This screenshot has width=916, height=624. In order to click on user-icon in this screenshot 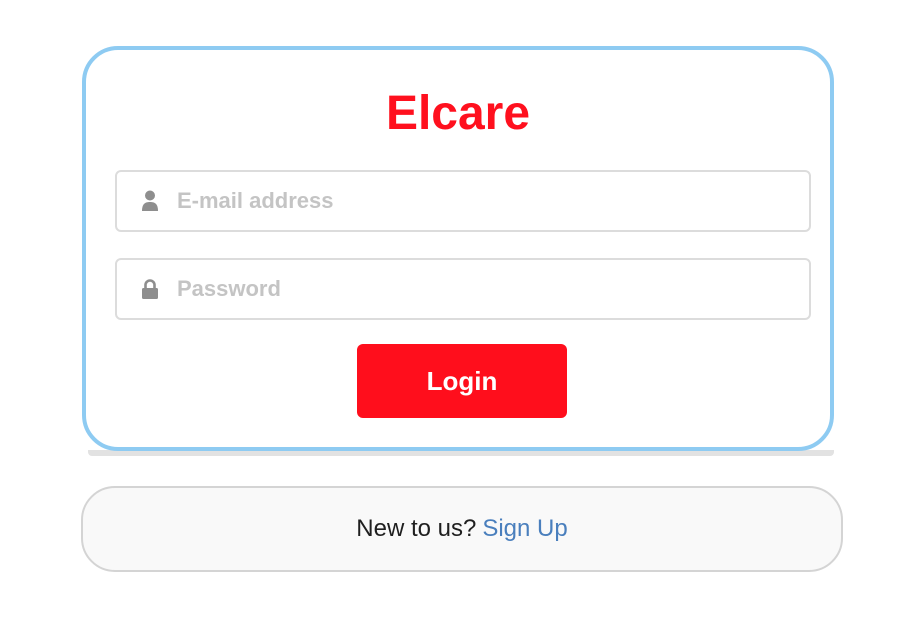, I will do `click(150, 201)`.